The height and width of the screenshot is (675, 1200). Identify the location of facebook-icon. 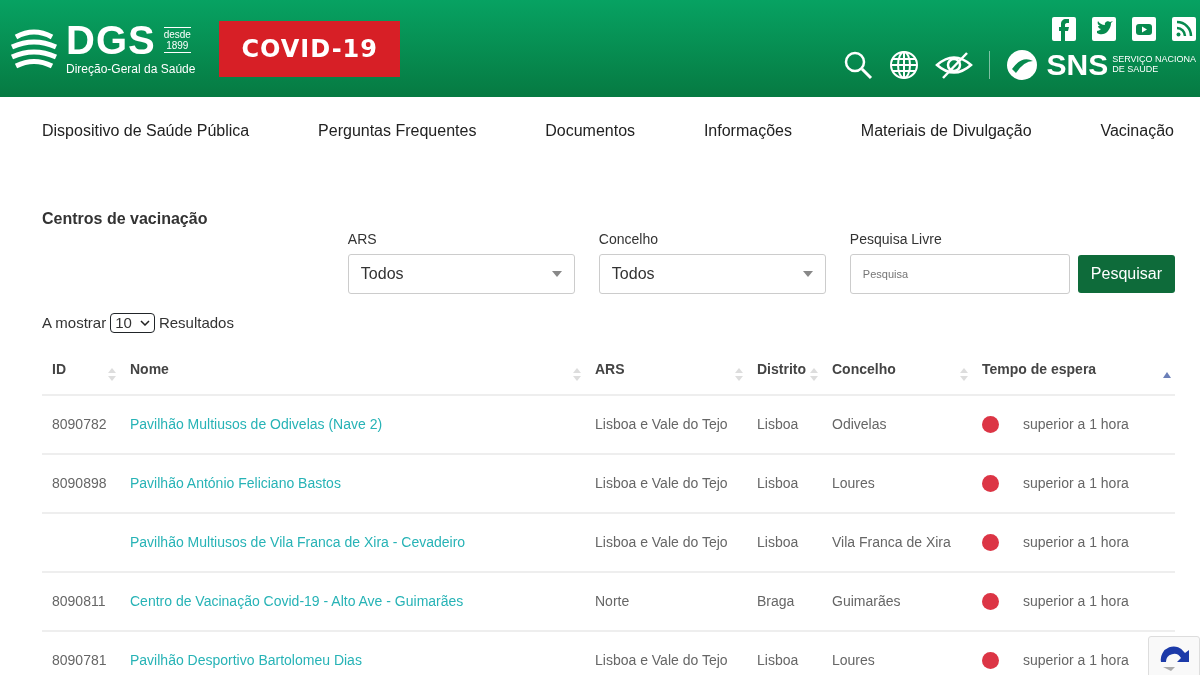
(1064, 28).